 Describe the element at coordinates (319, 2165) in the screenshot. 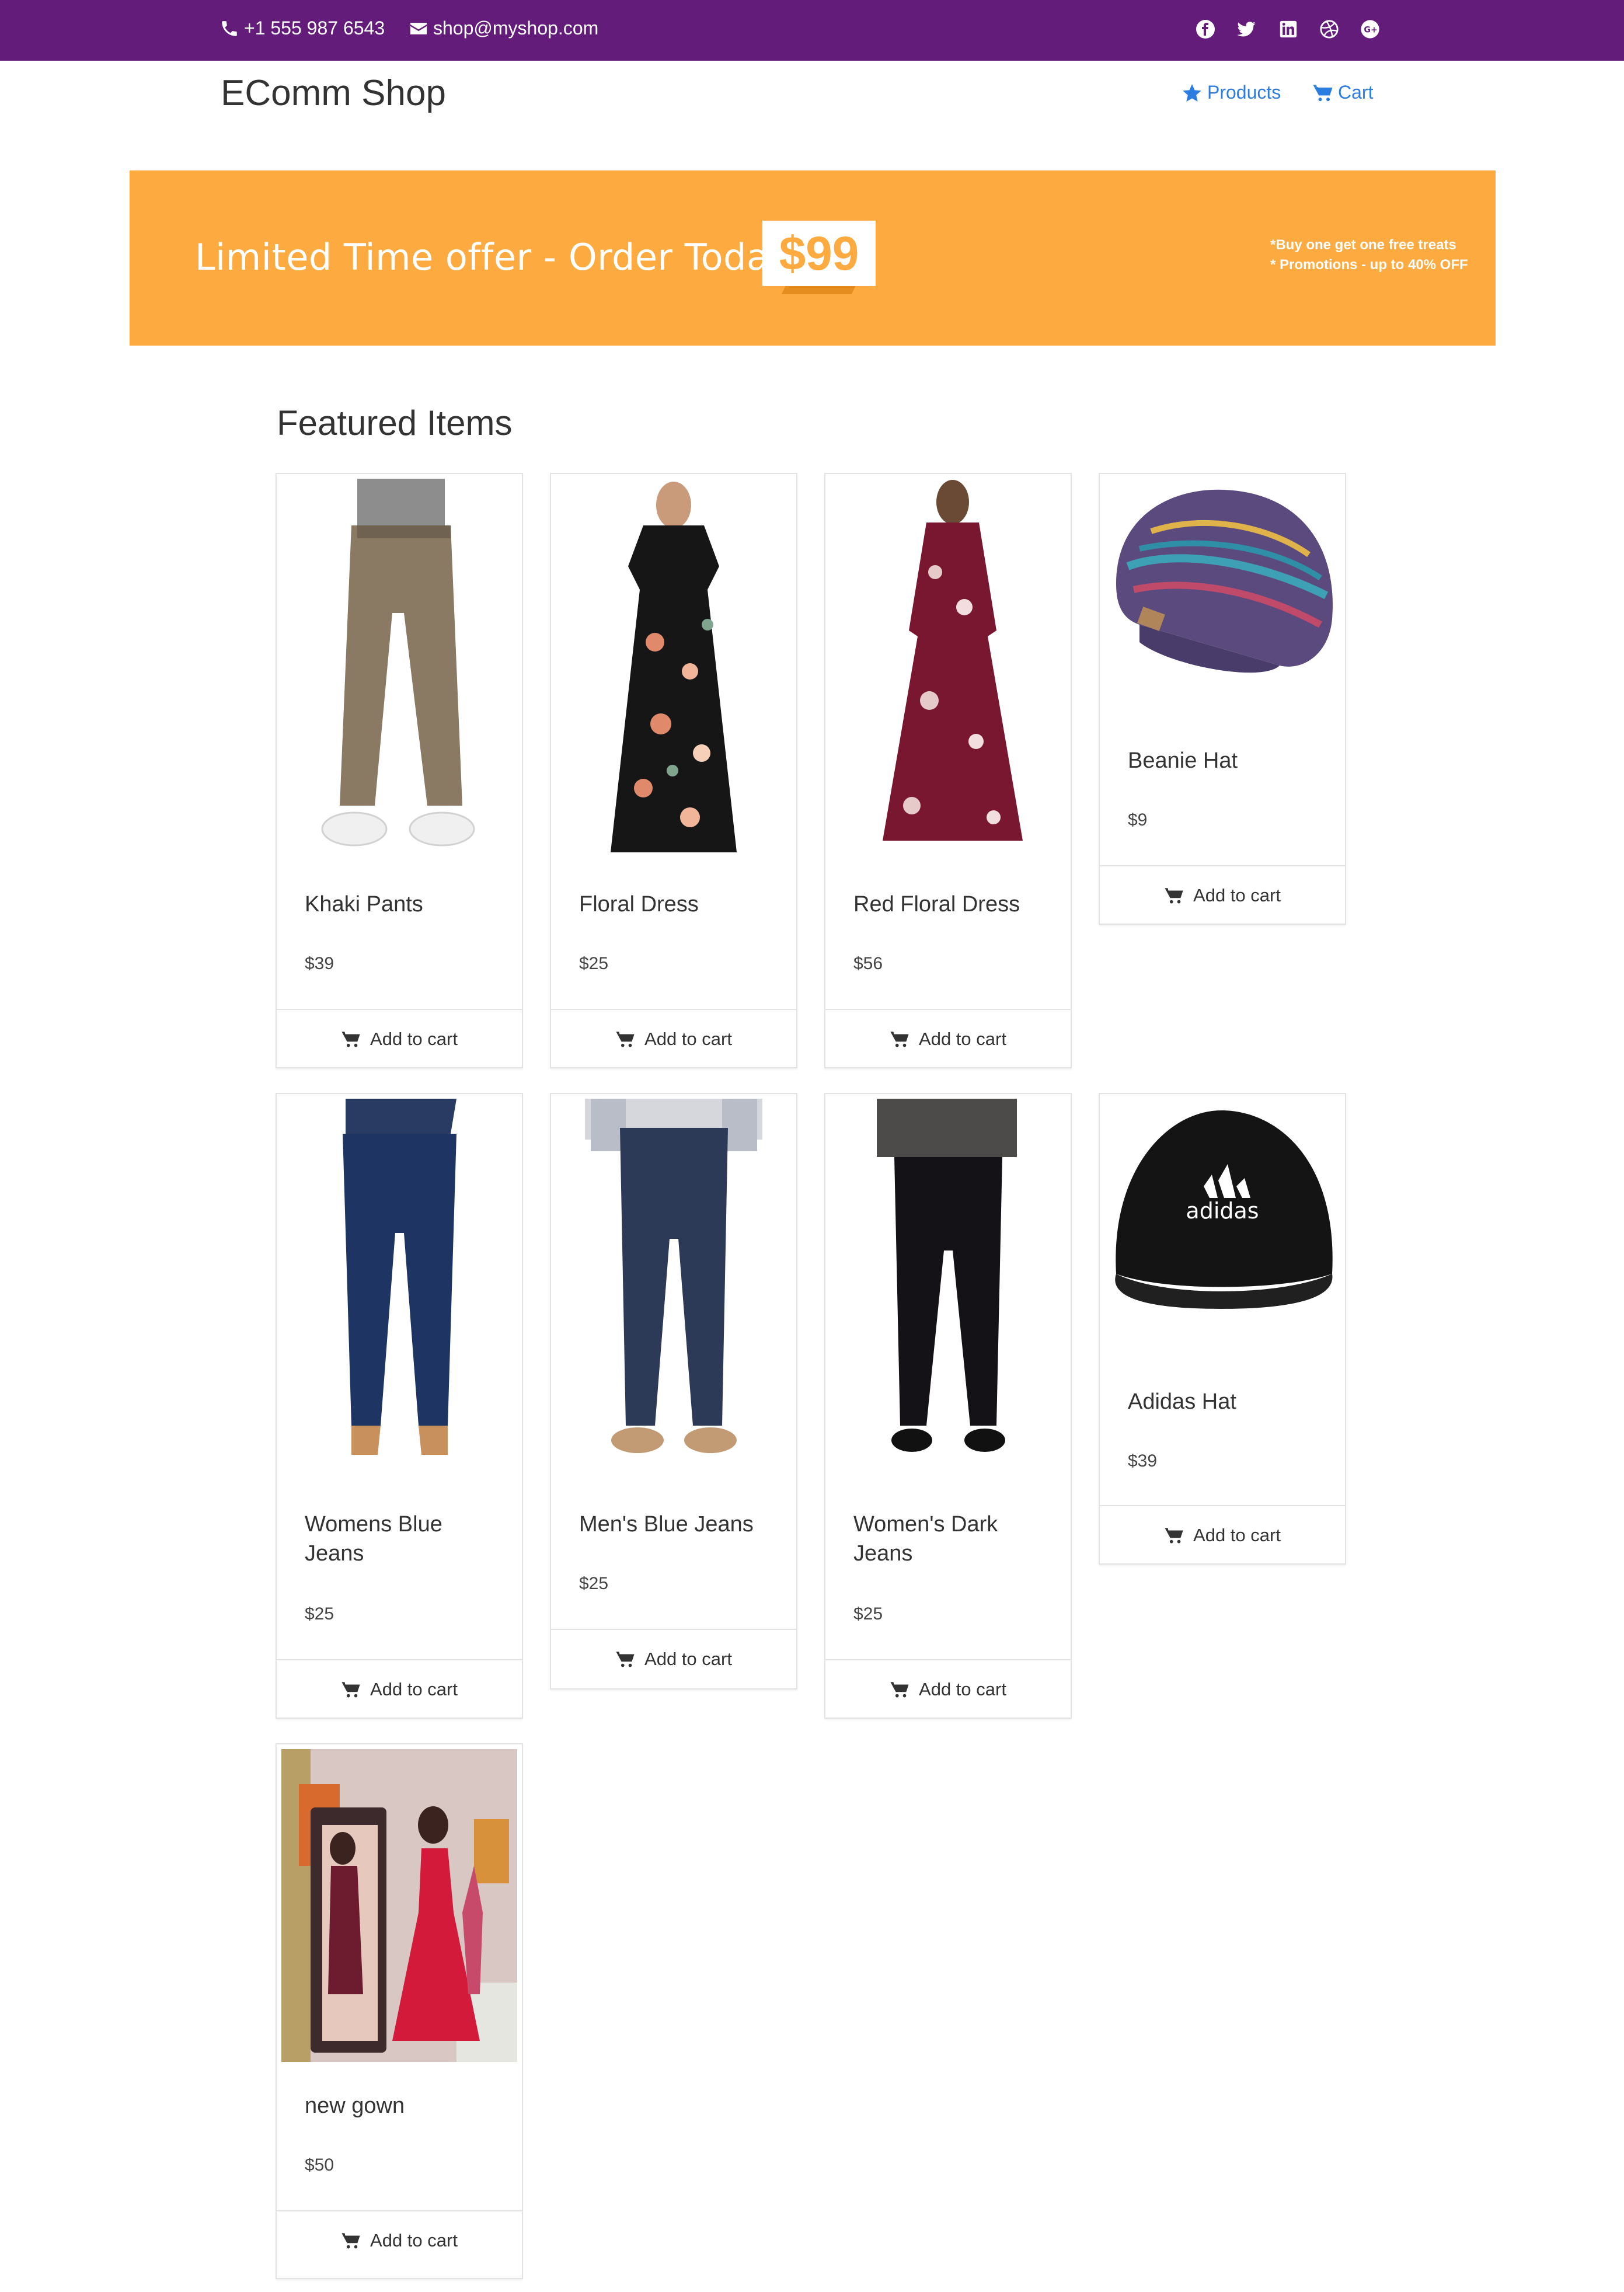

I see `product-price: $50` at that location.